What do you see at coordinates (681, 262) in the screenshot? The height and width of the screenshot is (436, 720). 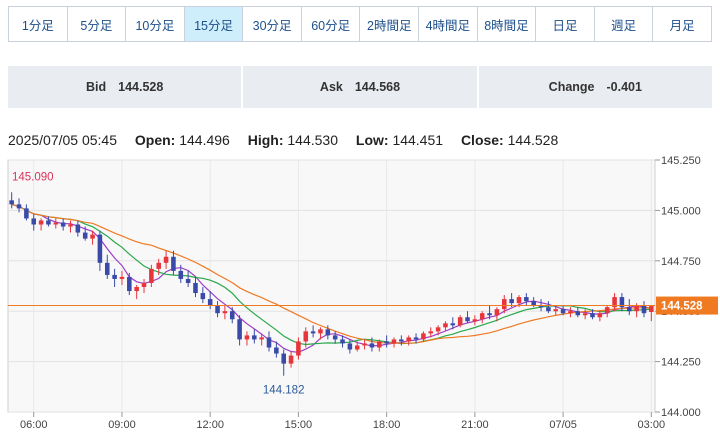 I see `y-tick-label: 144.750` at bounding box center [681, 262].